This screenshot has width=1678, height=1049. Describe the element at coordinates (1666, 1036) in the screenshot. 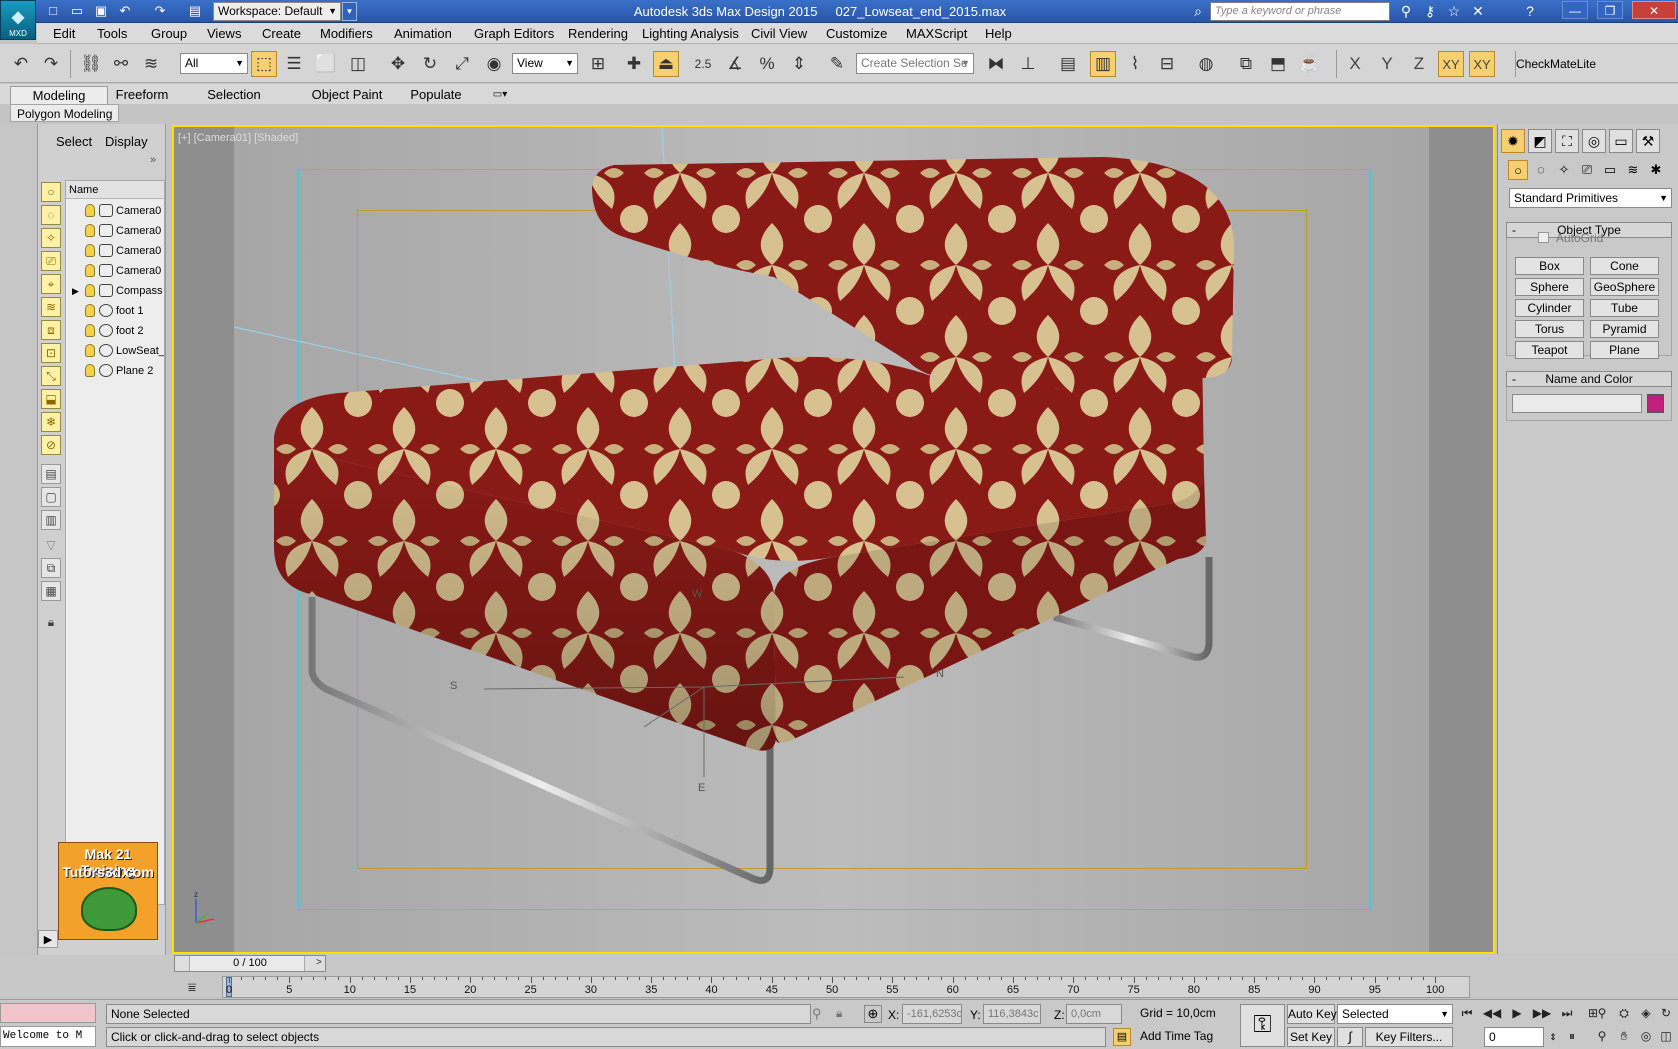

I see `maximize-viewport-icon: ◫` at that location.